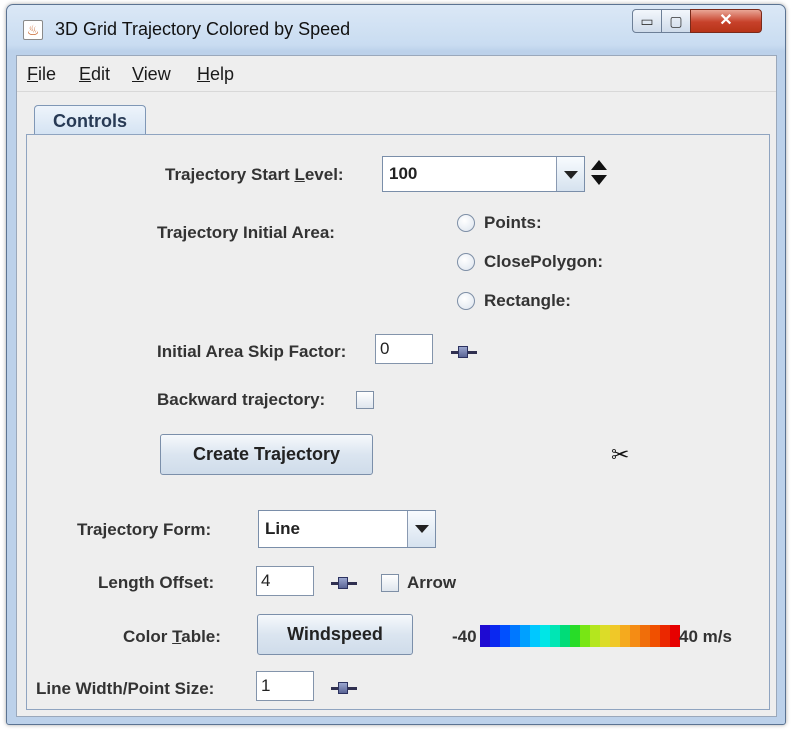 This screenshot has width=793, height=730. Describe the element at coordinates (705, 636) in the screenshot. I see `colorbar-max-label: 40 m/s` at that location.